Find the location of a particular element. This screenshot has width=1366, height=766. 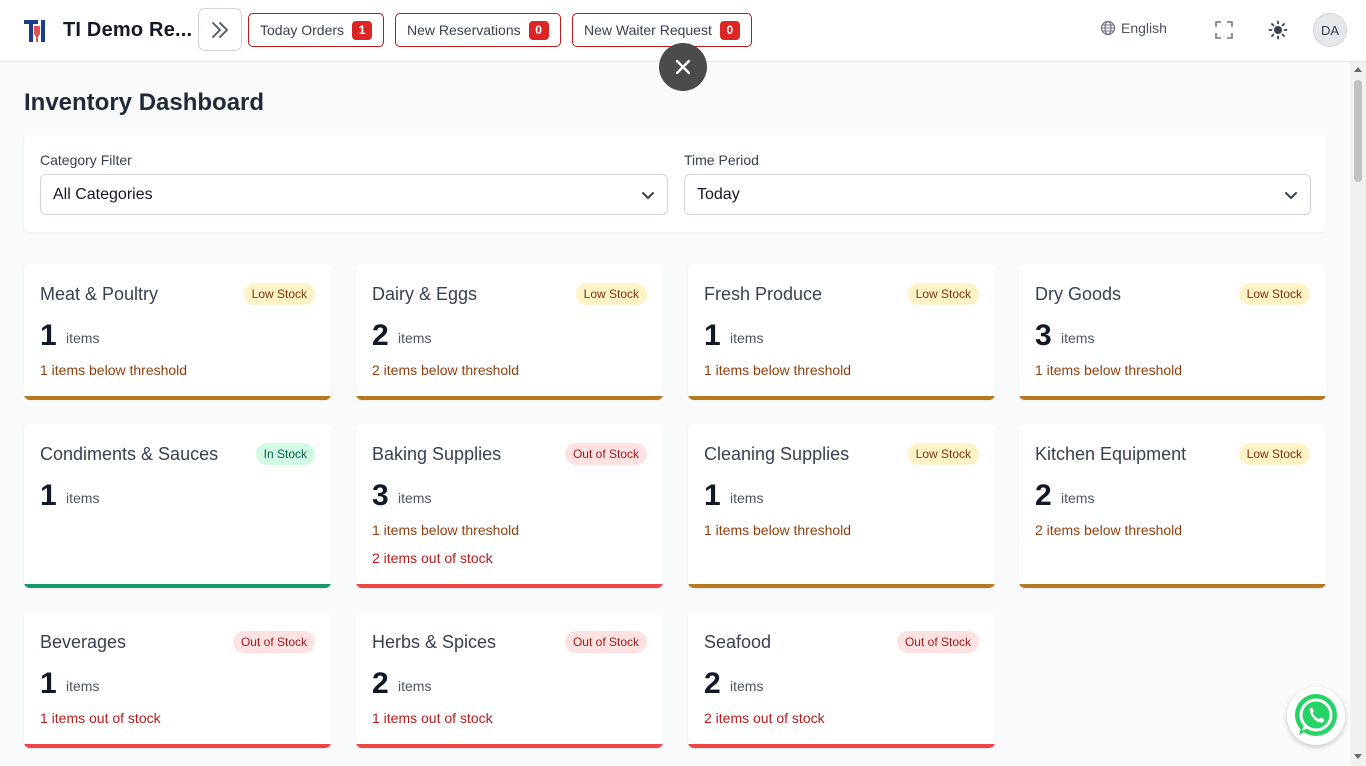

item-count: 3 is located at coordinates (380, 495).